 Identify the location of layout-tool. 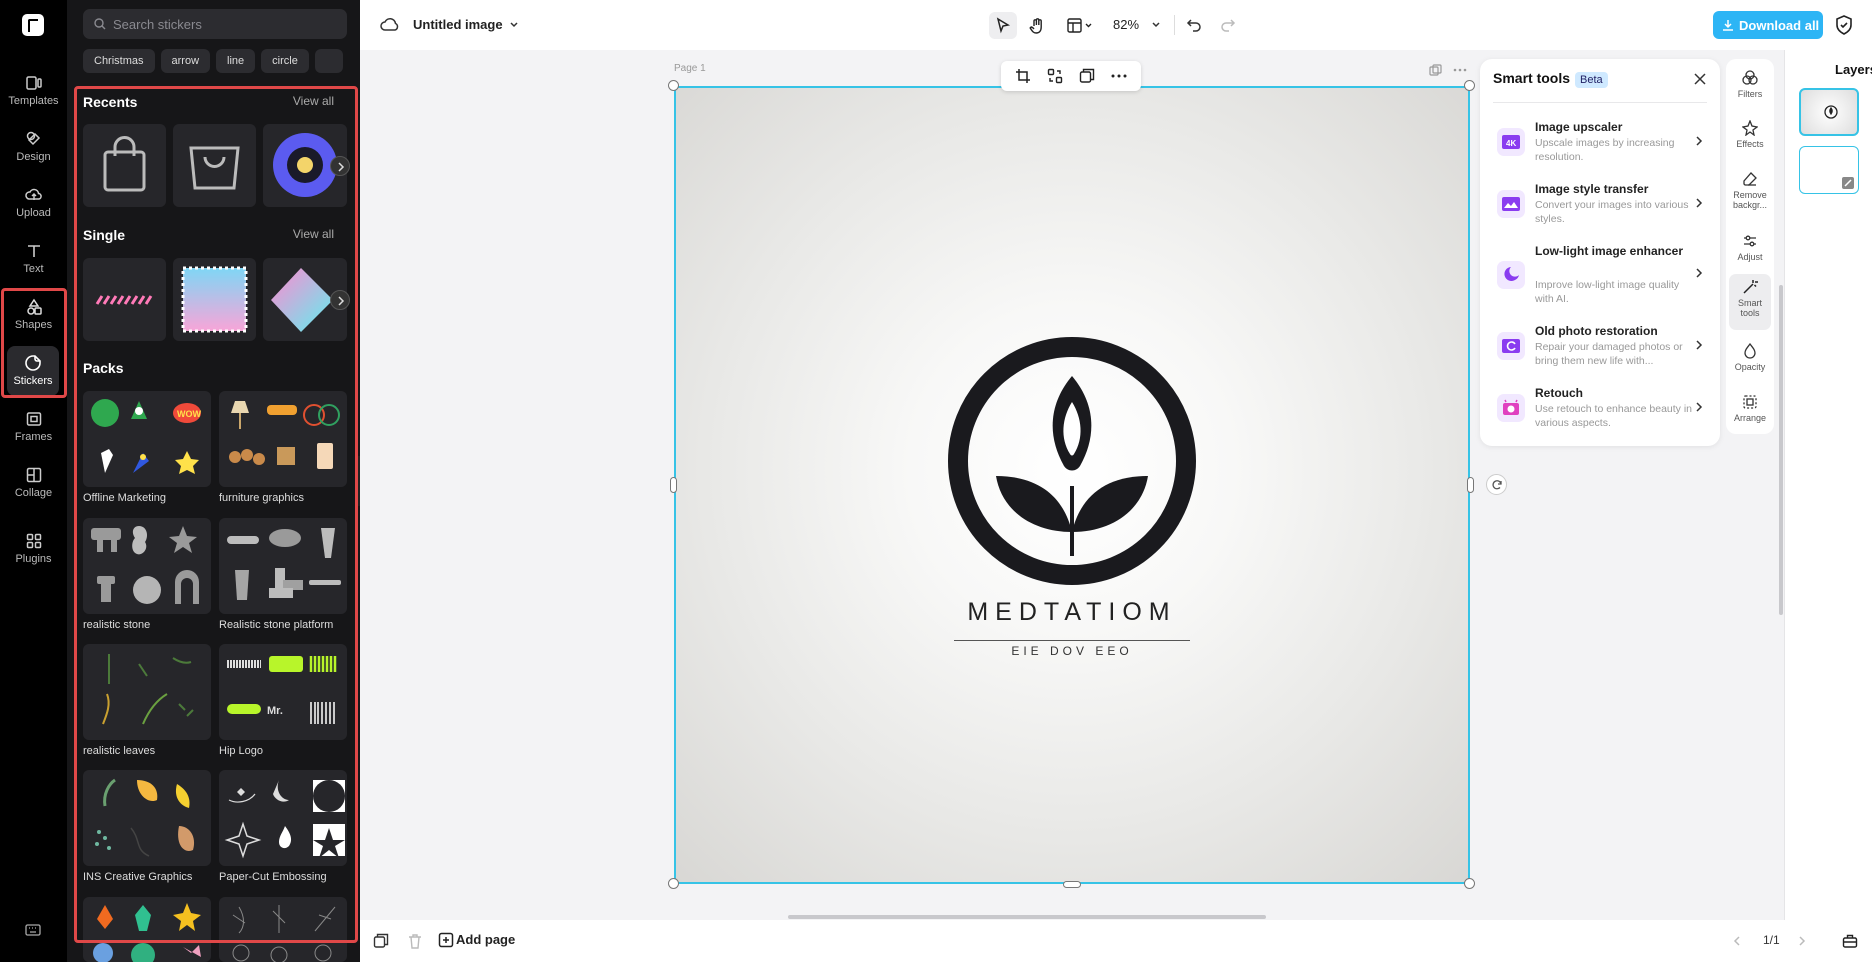
(1080, 25).